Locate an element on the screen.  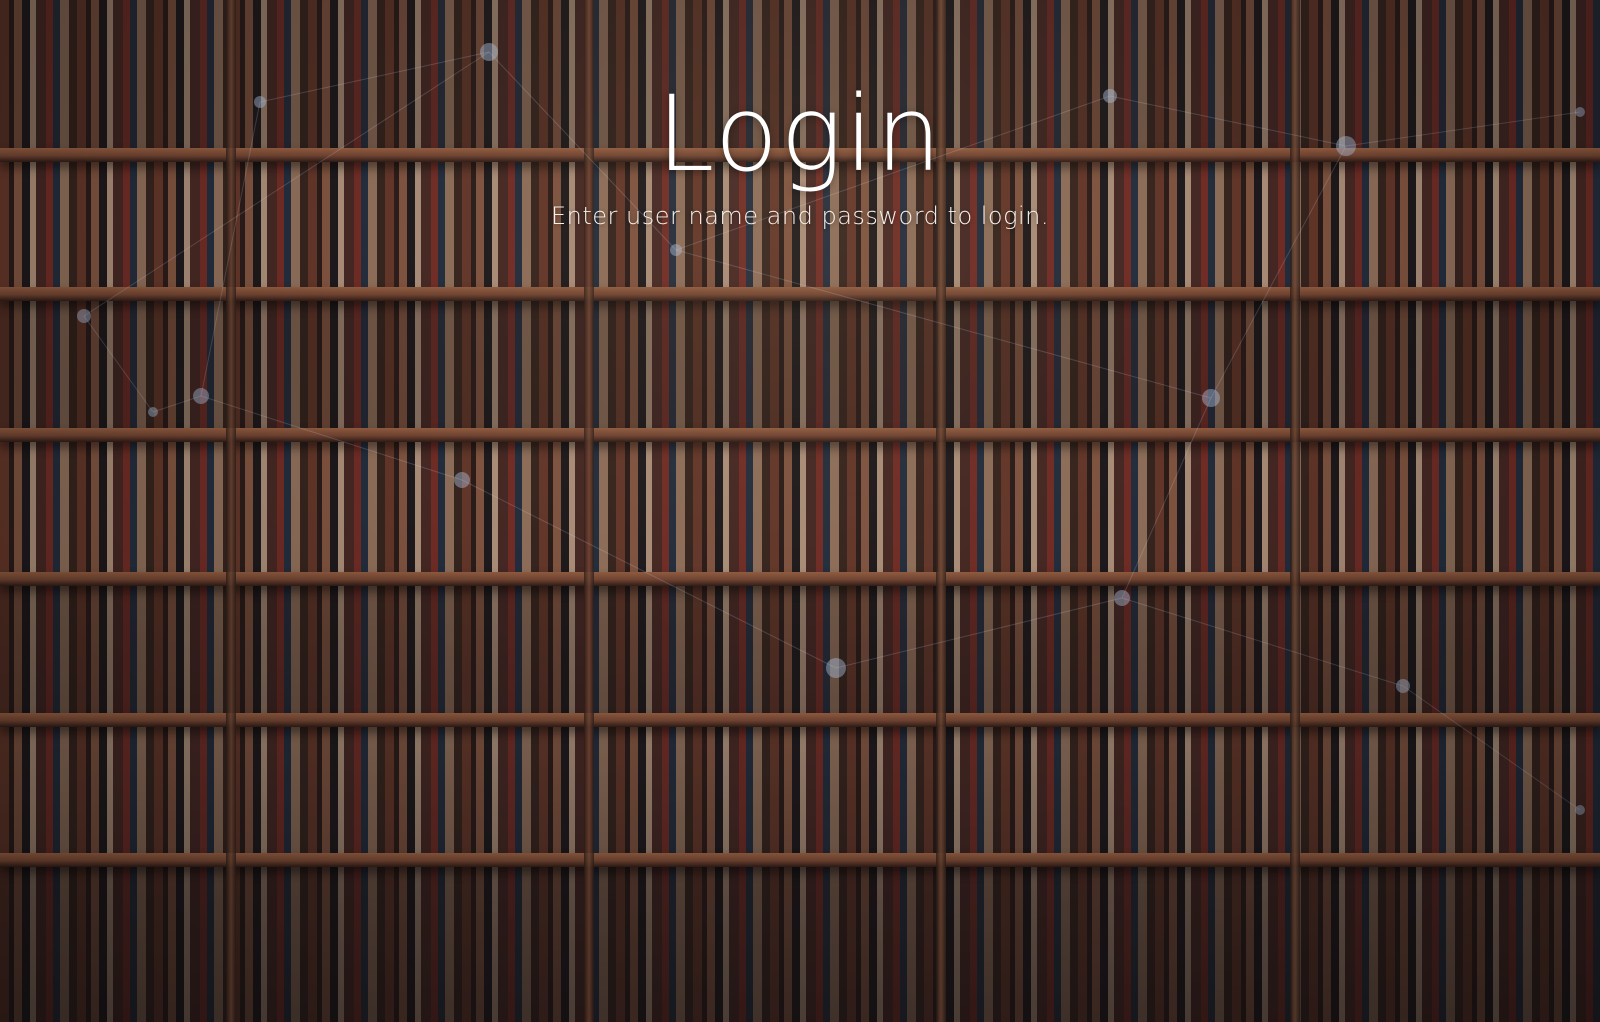
login-instructions: Enter user name and password to login. is located at coordinates (800, 216).